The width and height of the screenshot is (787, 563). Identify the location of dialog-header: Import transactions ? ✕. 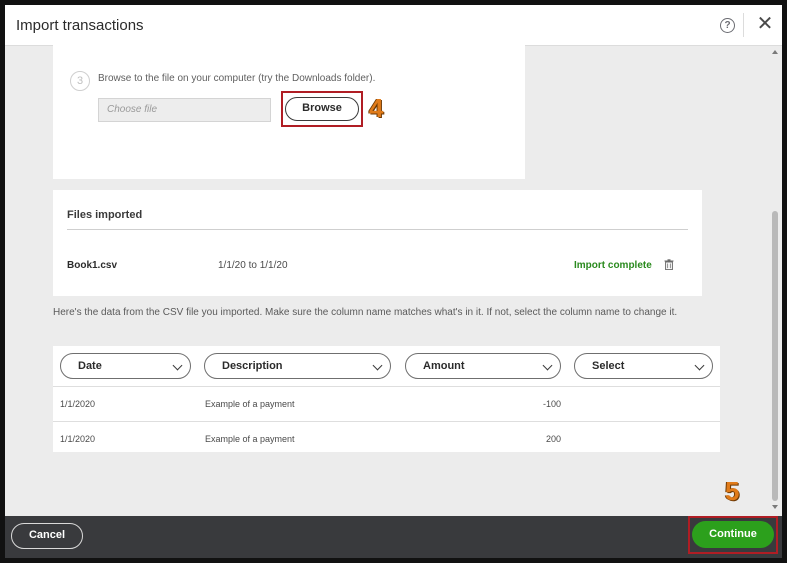
(393, 25).